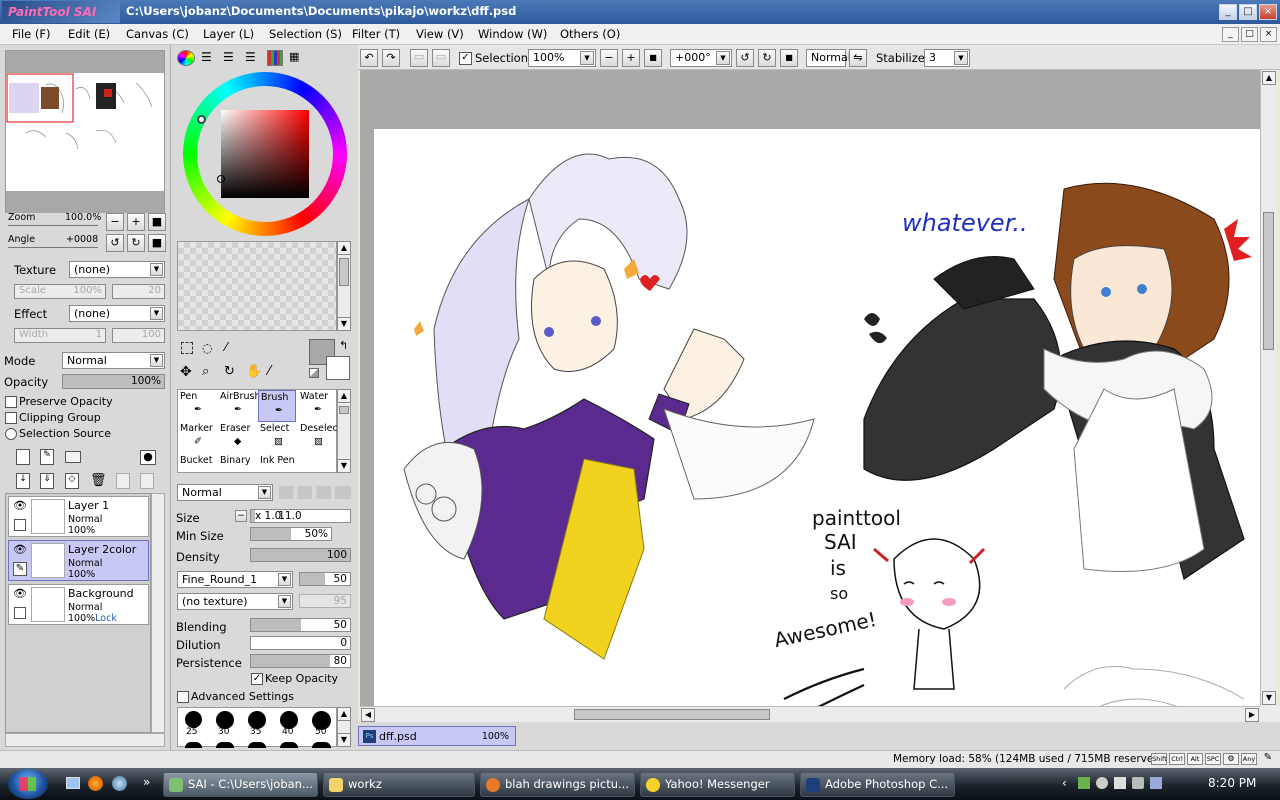  Describe the element at coordinates (73, 783) in the screenshot. I see `show-desktop-icon` at that location.